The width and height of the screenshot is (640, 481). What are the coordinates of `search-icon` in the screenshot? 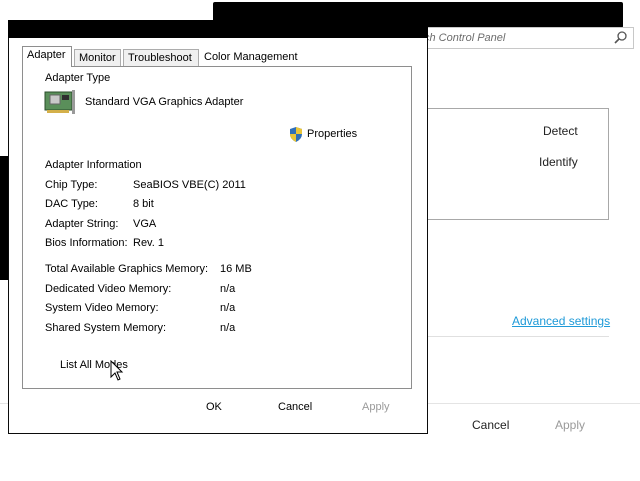 It's located at (621, 38).